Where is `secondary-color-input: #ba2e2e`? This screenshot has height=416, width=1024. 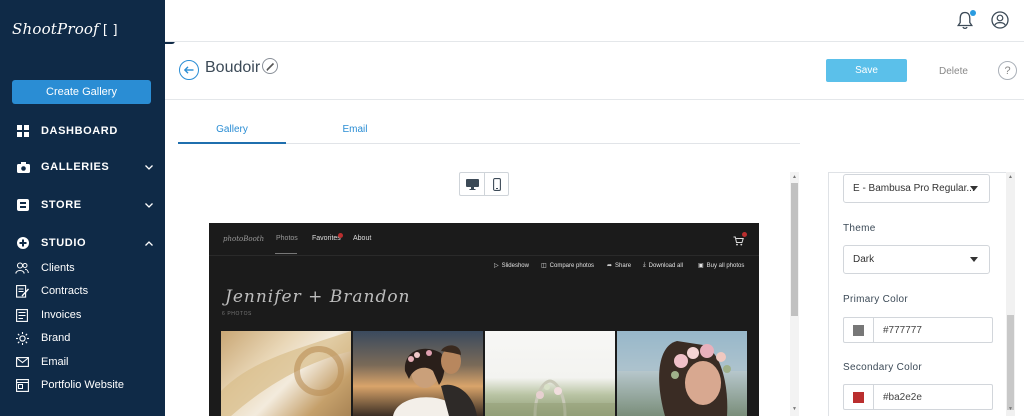
secondary-color-input: #ba2e2e is located at coordinates (898, 397).